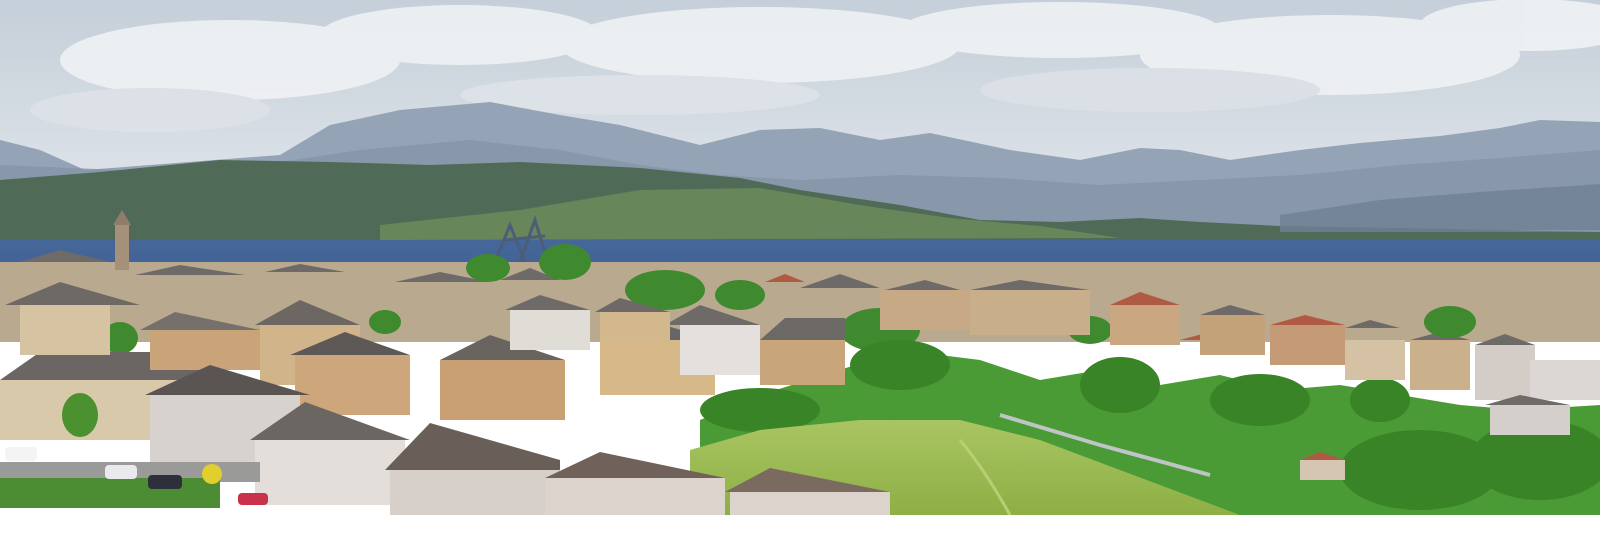  What do you see at coordinates (110, 493) in the screenshot?
I see `hedge` at bounding box center [110, 493].